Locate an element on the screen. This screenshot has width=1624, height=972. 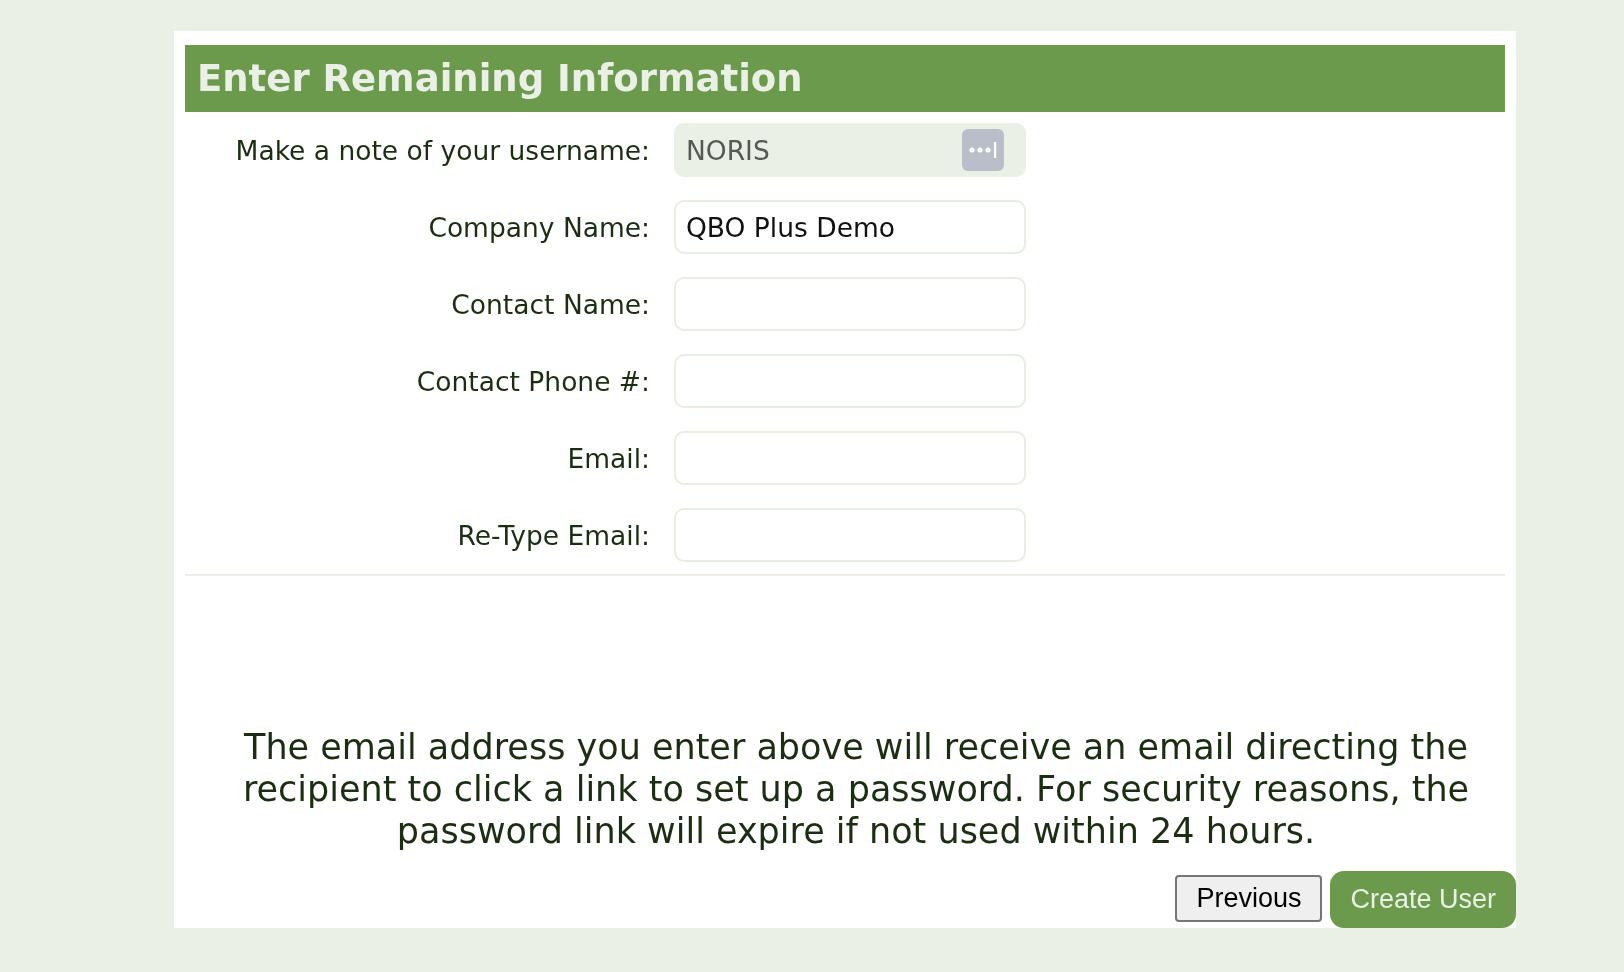
field-label: Re-Type Email: is located at coordinates (553, 535).